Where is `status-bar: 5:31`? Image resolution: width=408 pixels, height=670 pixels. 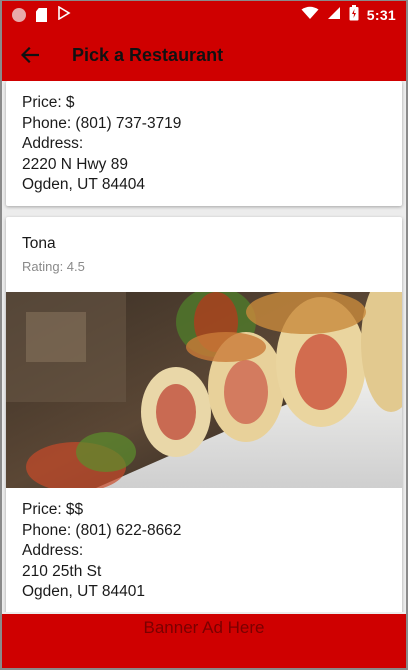 status-bar: 5:31 is located at coordinates (204, 15).